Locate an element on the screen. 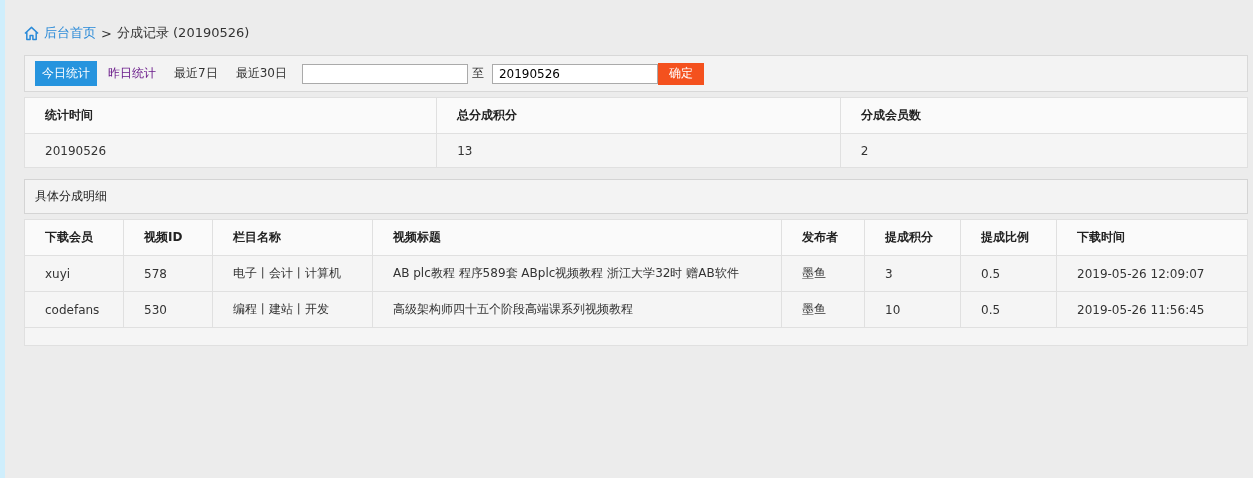  column-header: 下载时间 is located at coordinates (1152, 237).